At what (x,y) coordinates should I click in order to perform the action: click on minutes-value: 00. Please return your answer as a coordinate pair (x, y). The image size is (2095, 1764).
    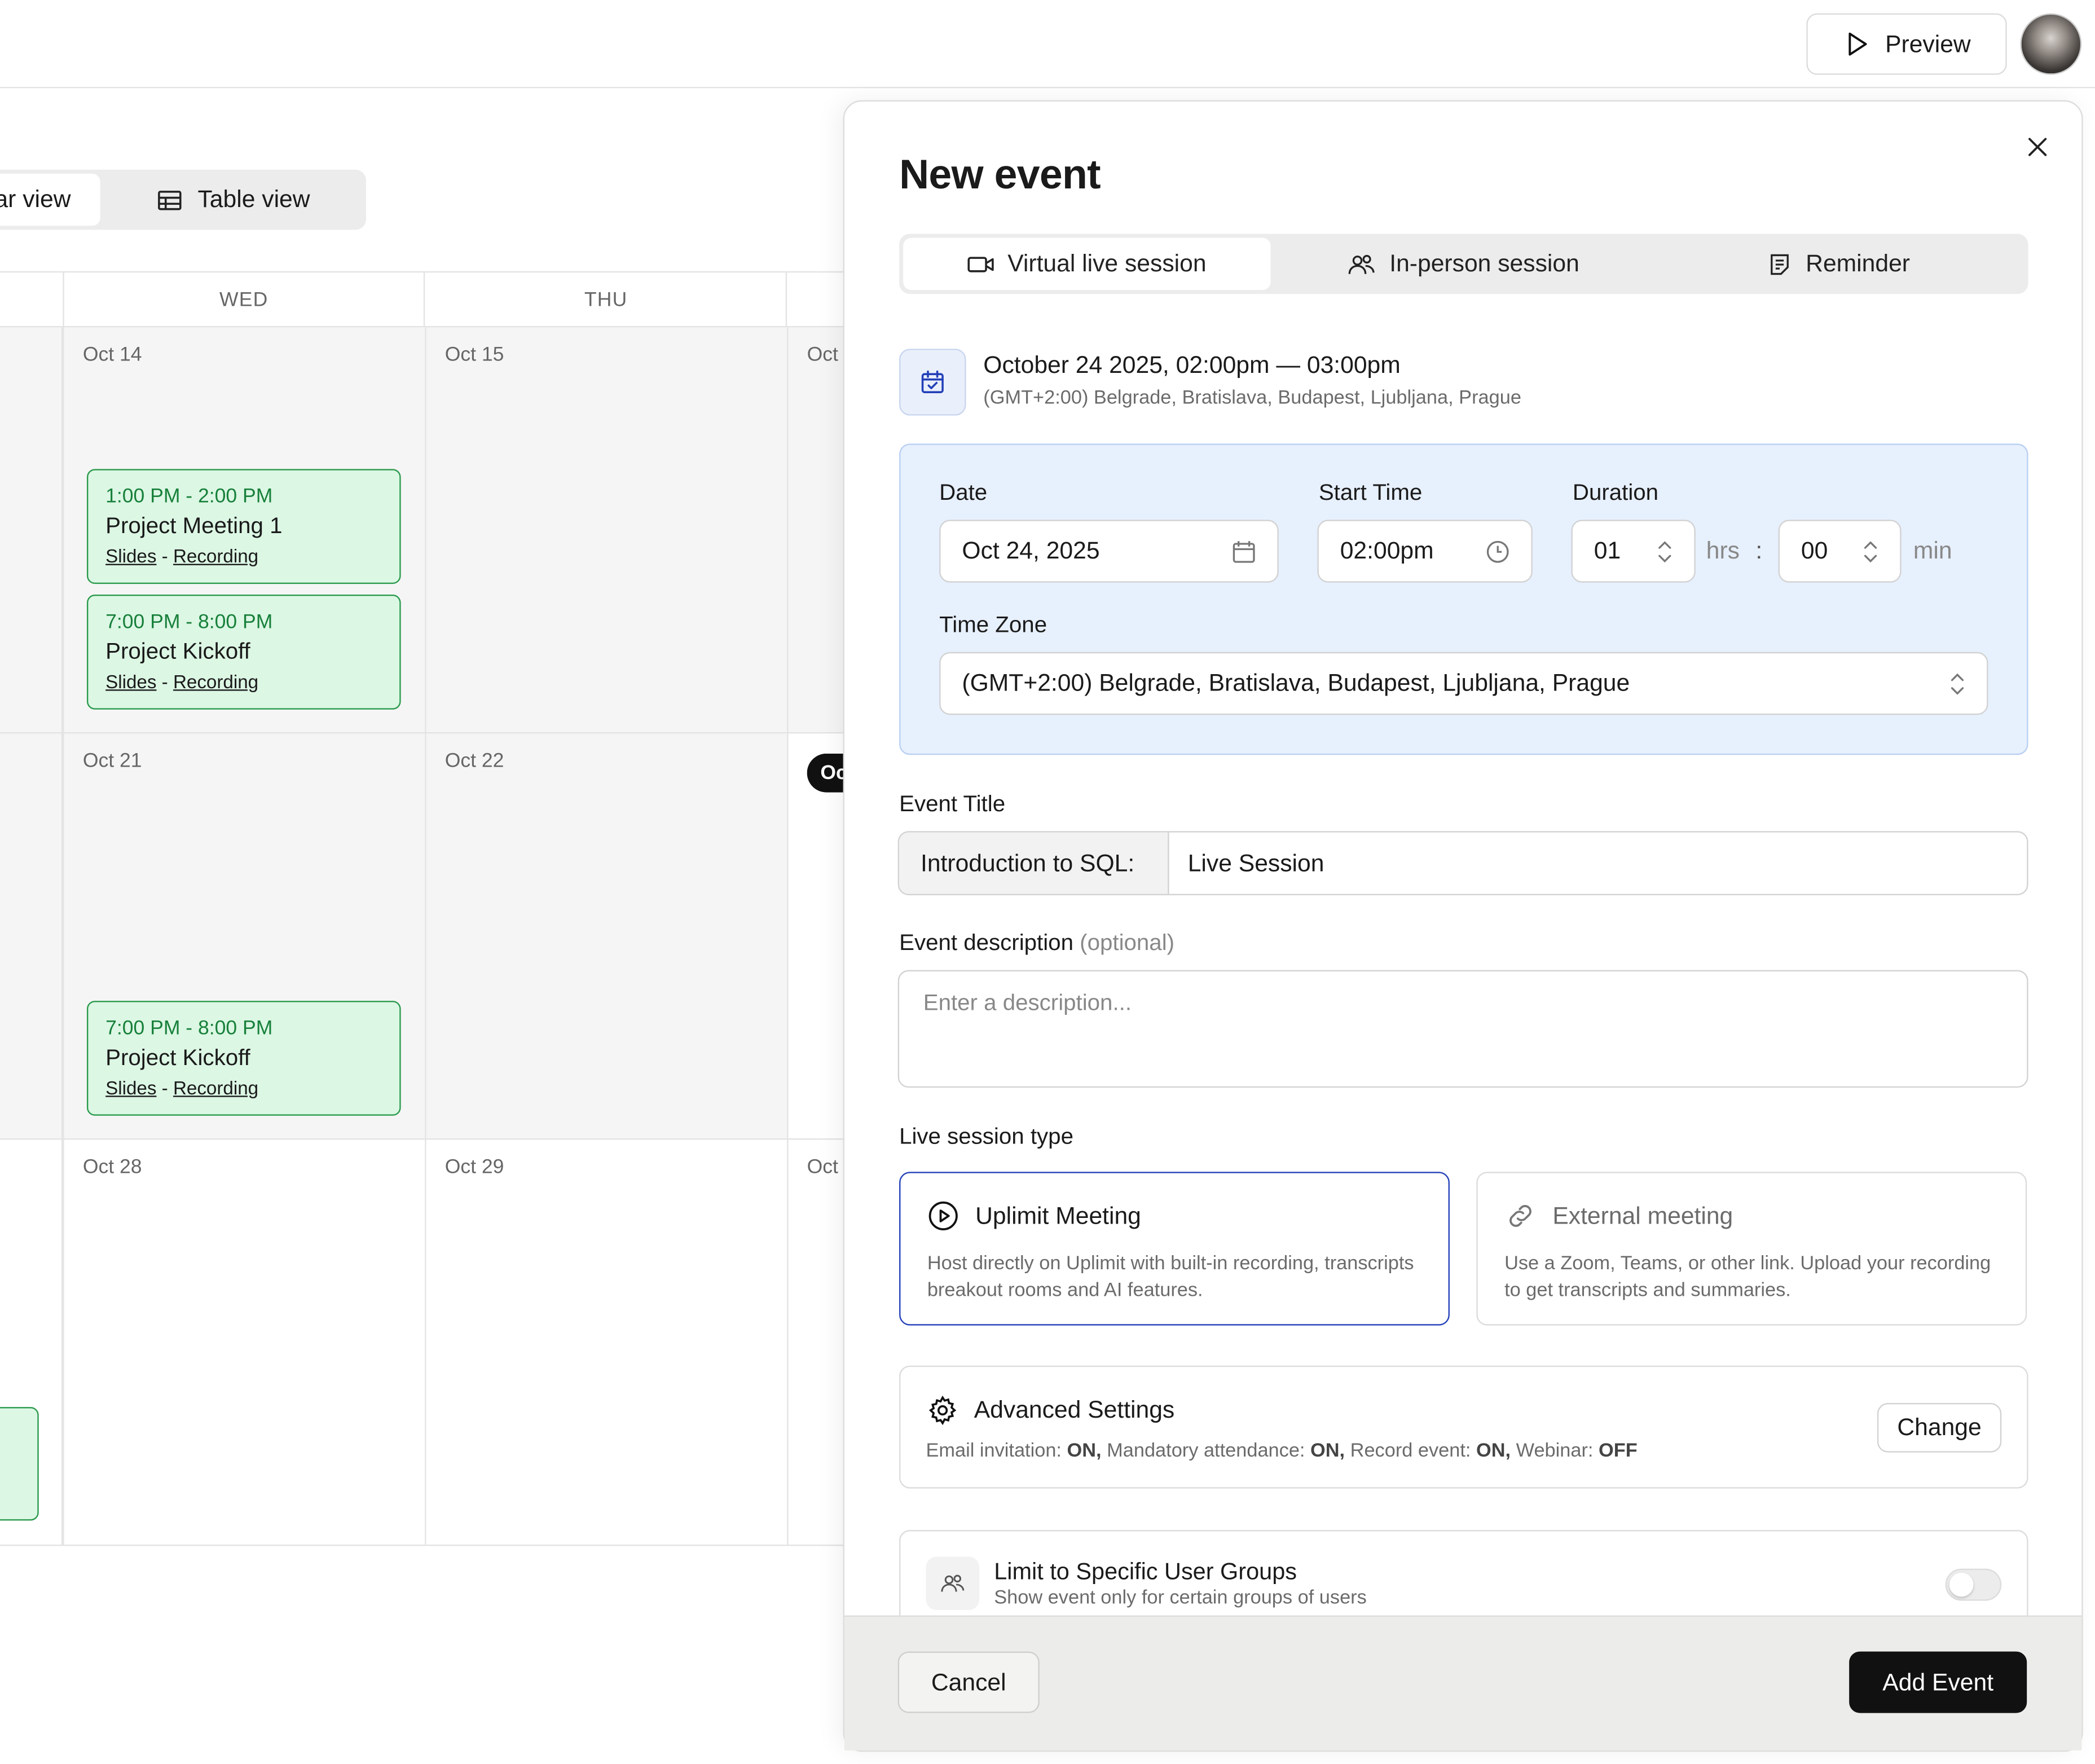
    Looking at the image, I should click on (1815, 550).